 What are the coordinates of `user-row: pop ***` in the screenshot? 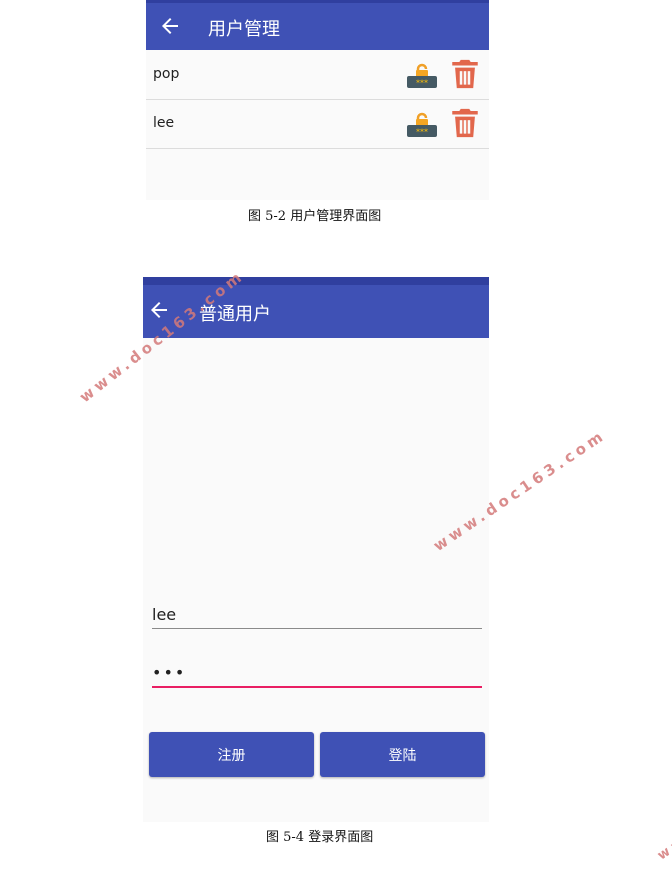 It's located at (317, 75).